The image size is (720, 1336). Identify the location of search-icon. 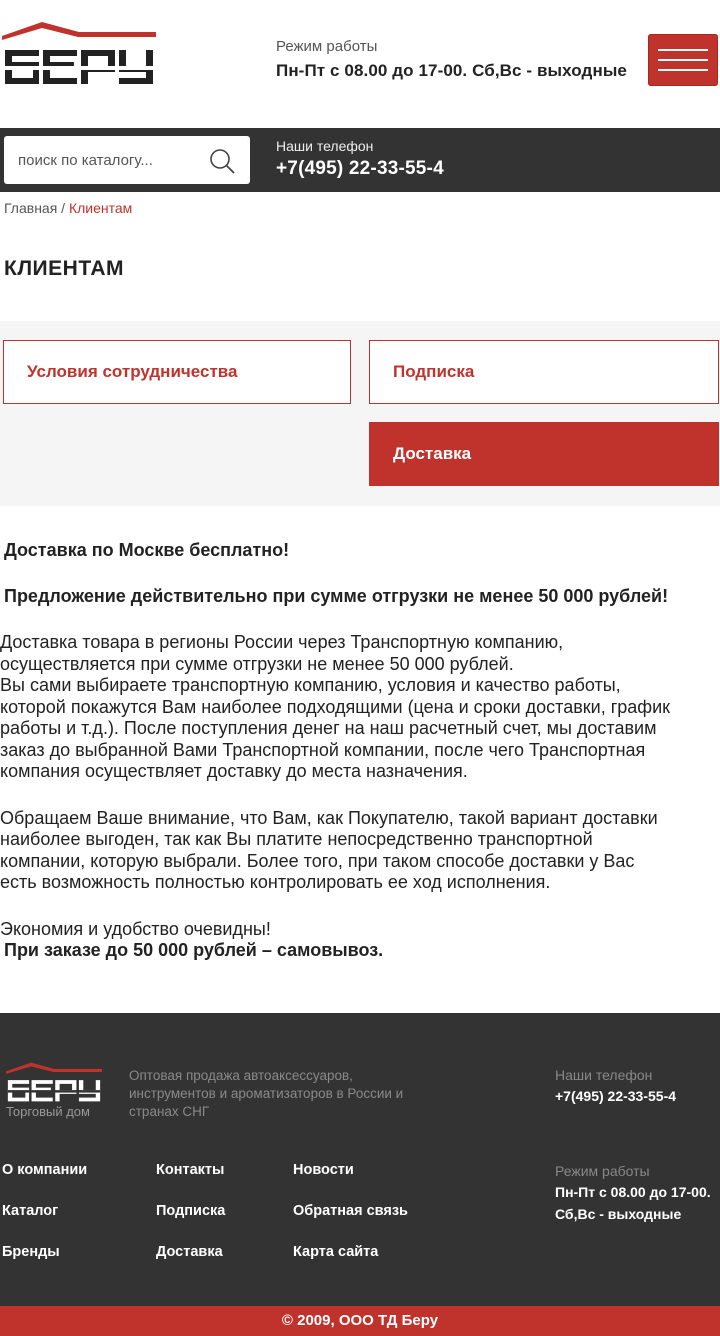
(222, 161).